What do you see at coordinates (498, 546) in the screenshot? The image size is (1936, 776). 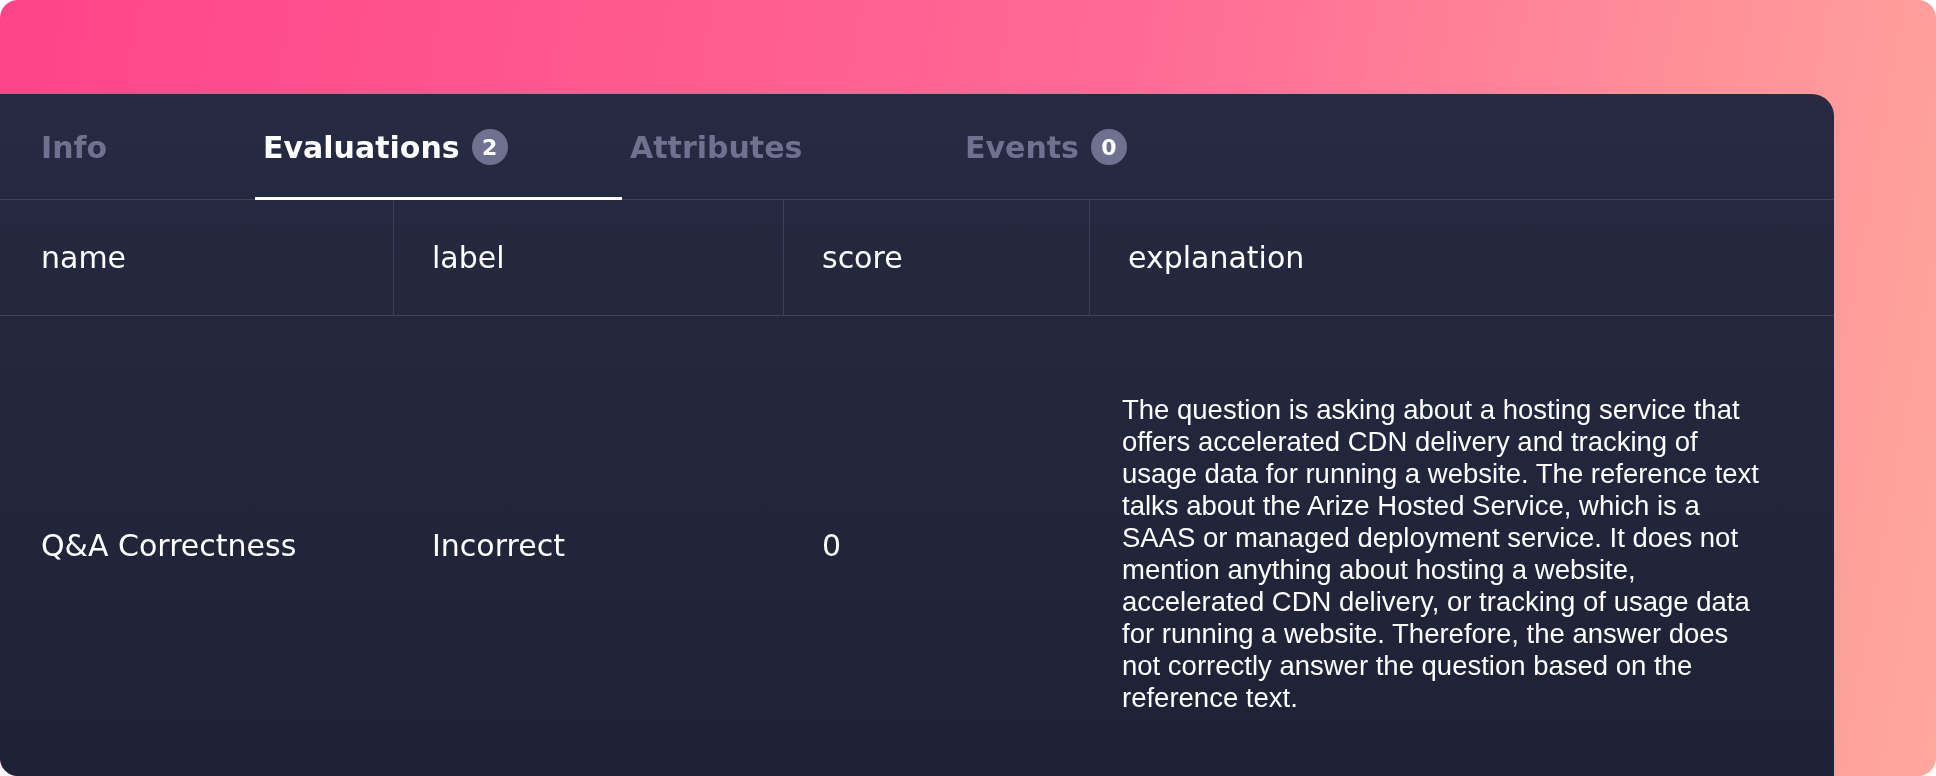 I see `table-cell-text: Incorrect` at bounding box center [498, 546].